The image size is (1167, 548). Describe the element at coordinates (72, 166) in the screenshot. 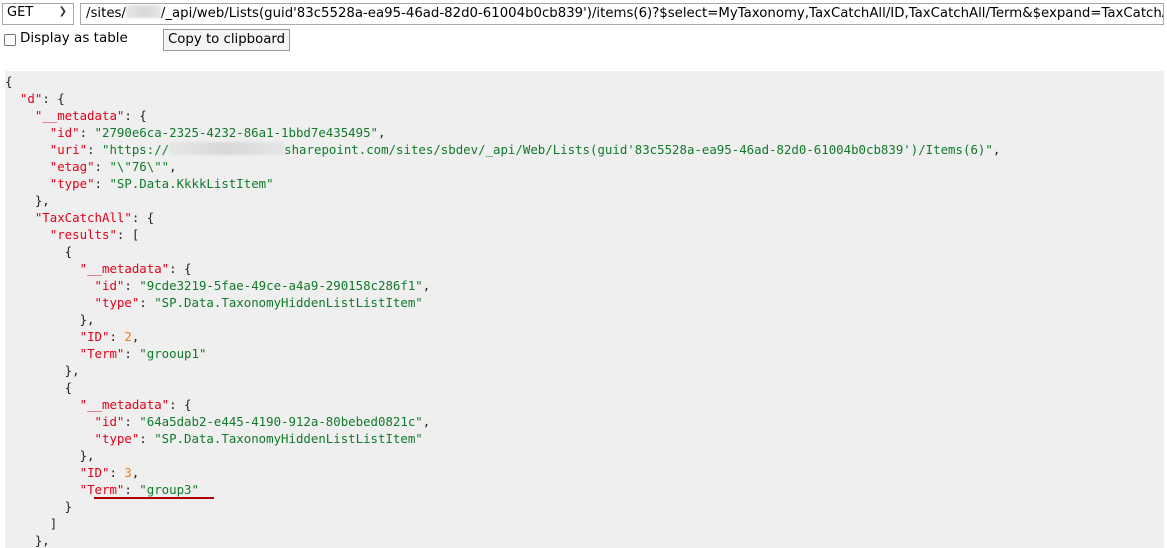

I see `json-key: "etag"` at that location.